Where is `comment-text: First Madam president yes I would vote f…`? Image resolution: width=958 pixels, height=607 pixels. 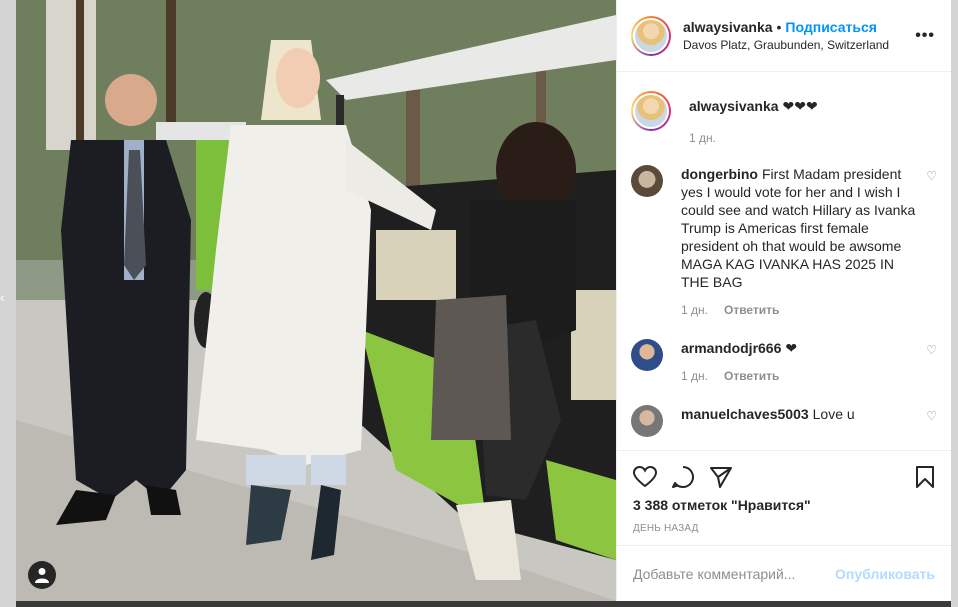 comment-text: First Madam president yes I would vote f… is located at coordinates (798, 228).